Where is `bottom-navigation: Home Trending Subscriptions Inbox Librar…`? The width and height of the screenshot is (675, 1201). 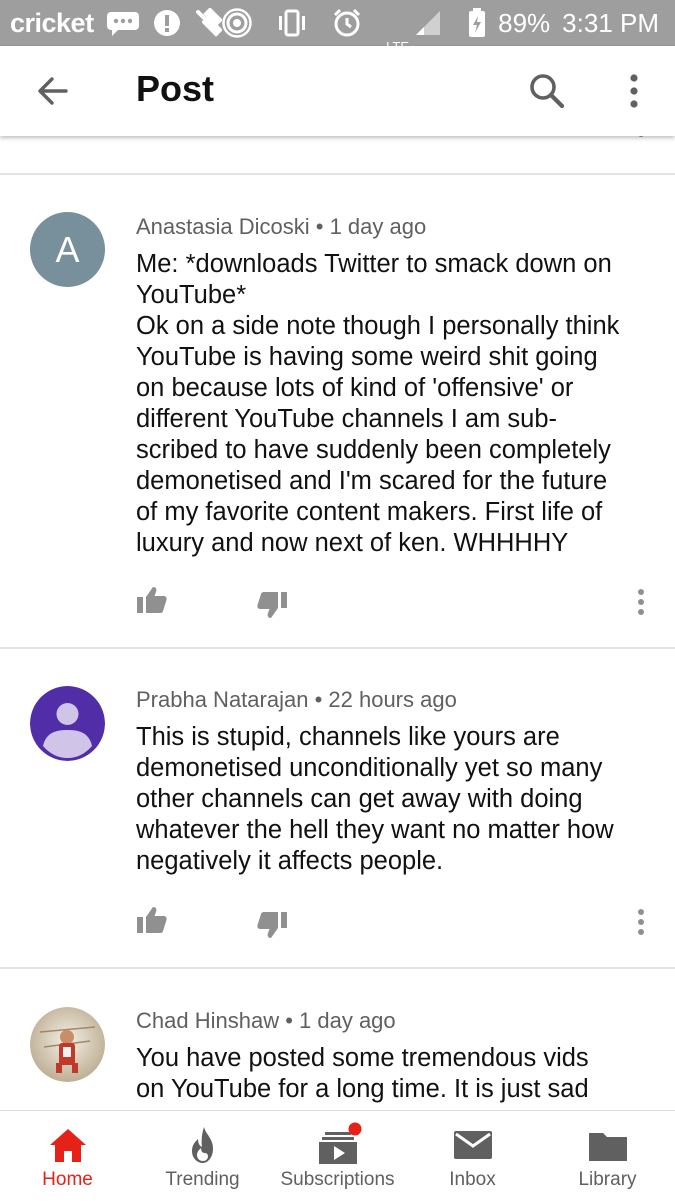 bottom-navigation: Home Trending Subscriptions Inbox Librar… is located at coordinates (337, 1155).